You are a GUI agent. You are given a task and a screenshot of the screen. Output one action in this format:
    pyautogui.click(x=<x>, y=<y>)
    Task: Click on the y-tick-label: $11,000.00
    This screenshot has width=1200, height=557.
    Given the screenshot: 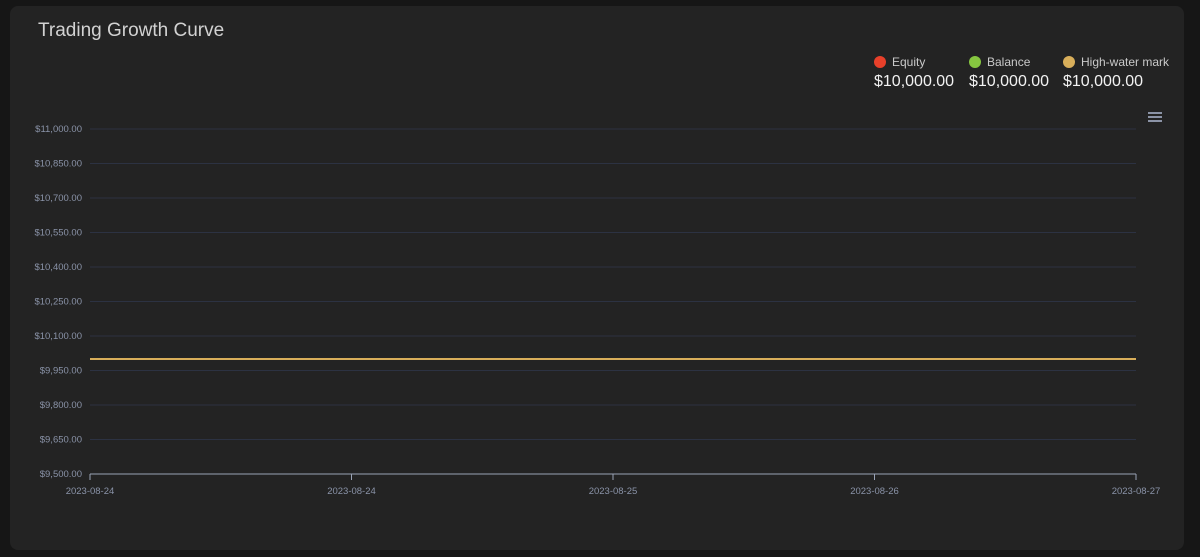 What is the action you would take?
    pyautogui.click(x=58, y=129)
    